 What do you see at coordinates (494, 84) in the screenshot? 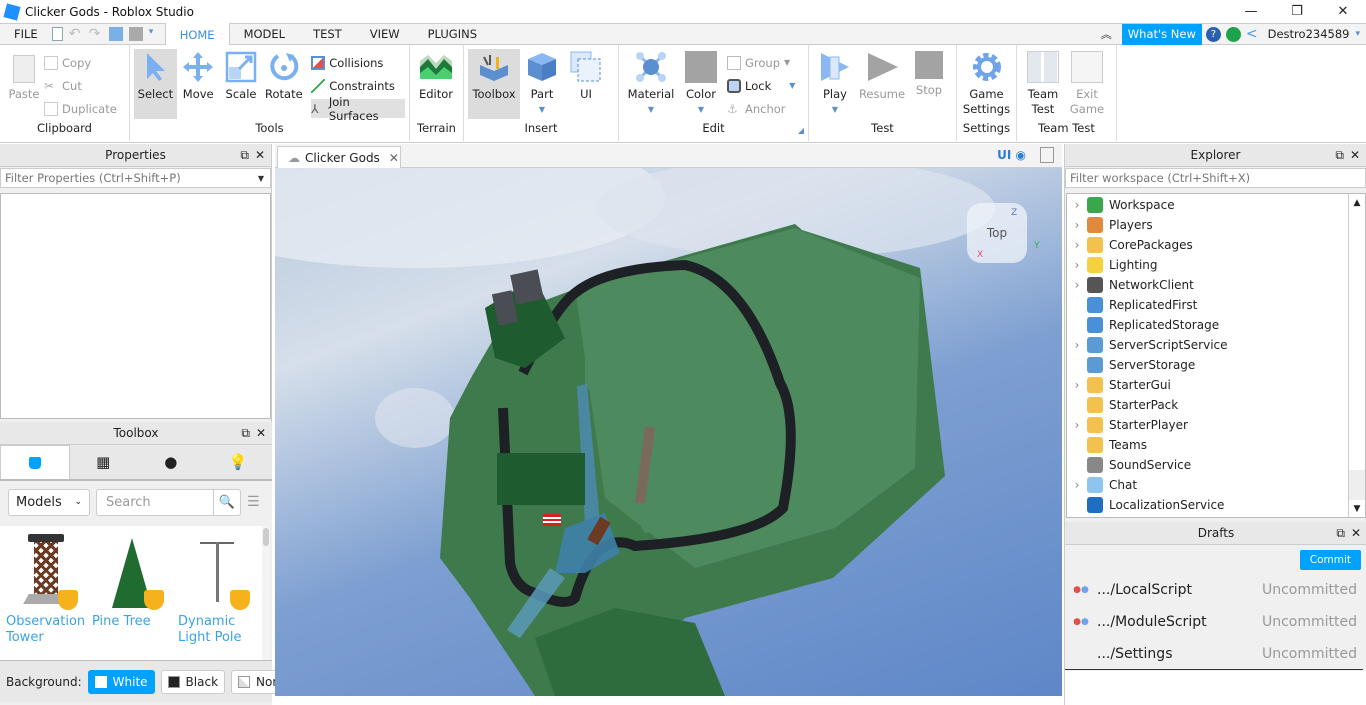
I see `toolbox-button: Toolbox` at bounding box center [494, 84].